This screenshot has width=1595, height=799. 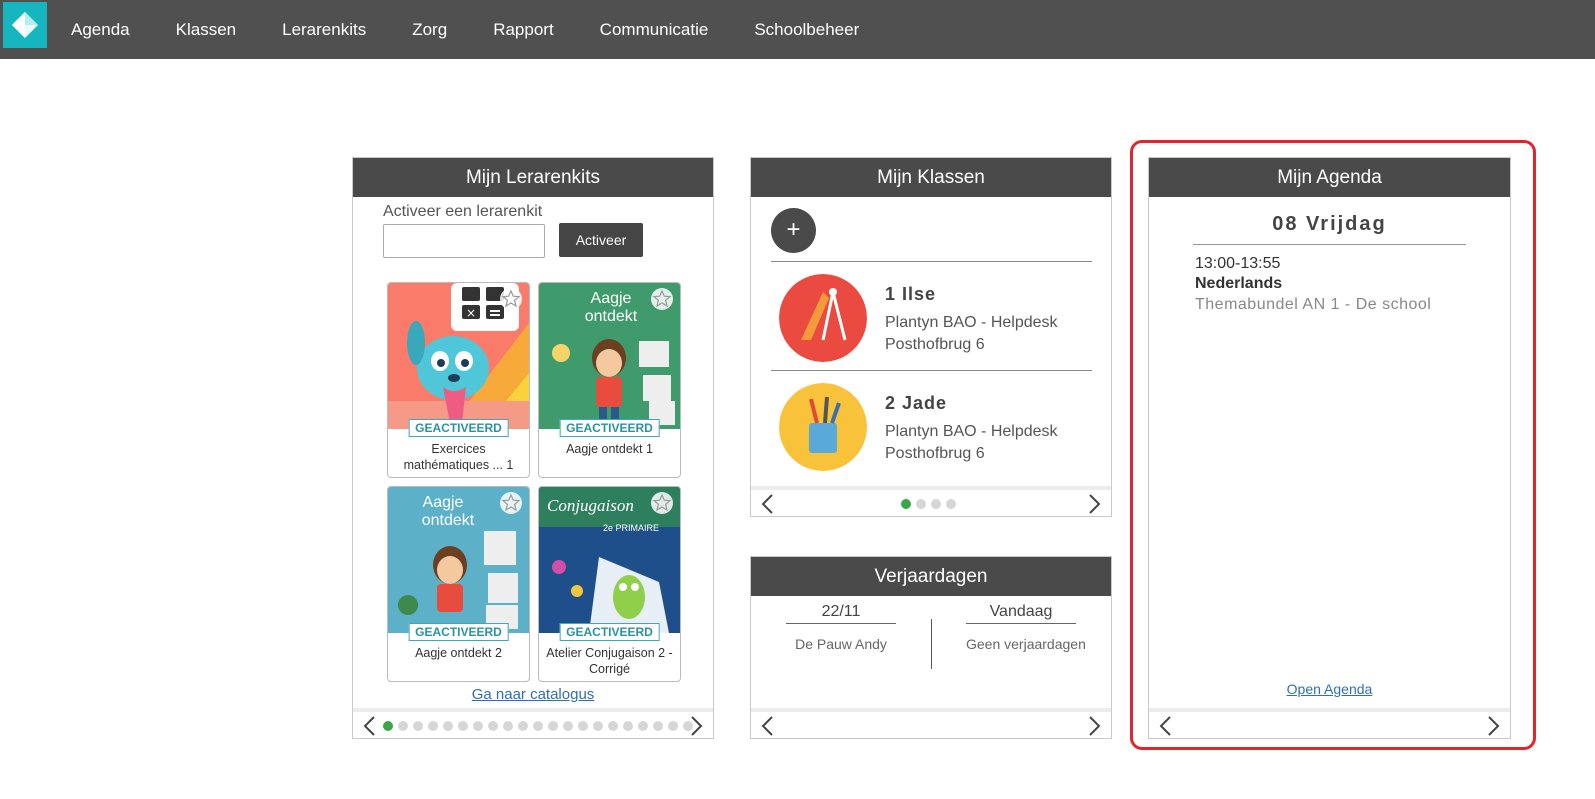 I want to click on svg-text: 2e PRIMAIRE, so click(x=631, y=528).